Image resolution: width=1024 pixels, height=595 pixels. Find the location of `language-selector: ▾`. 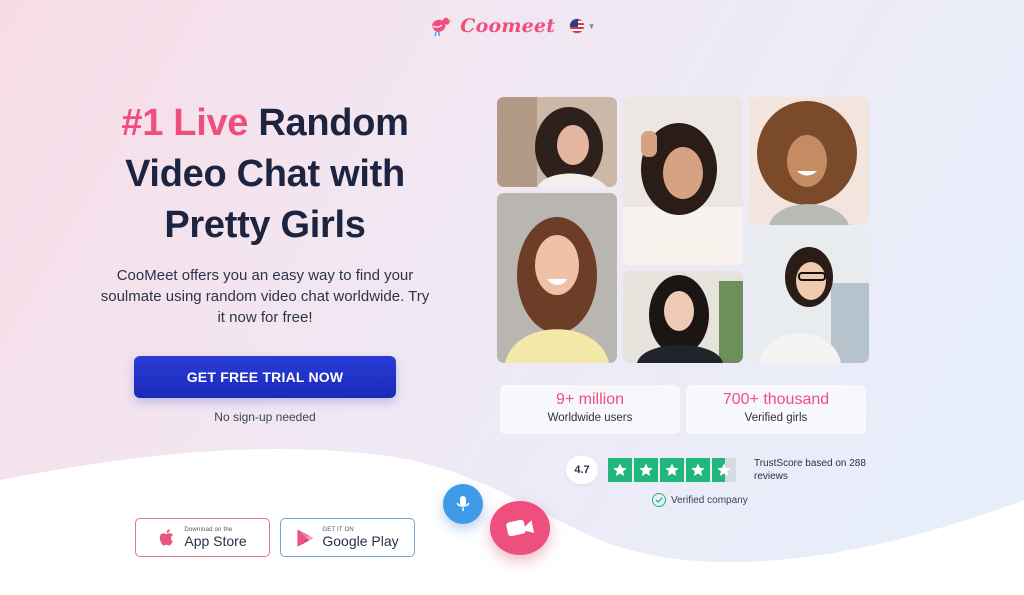

language-selector: ▾ is located at coordinates (581, 26).